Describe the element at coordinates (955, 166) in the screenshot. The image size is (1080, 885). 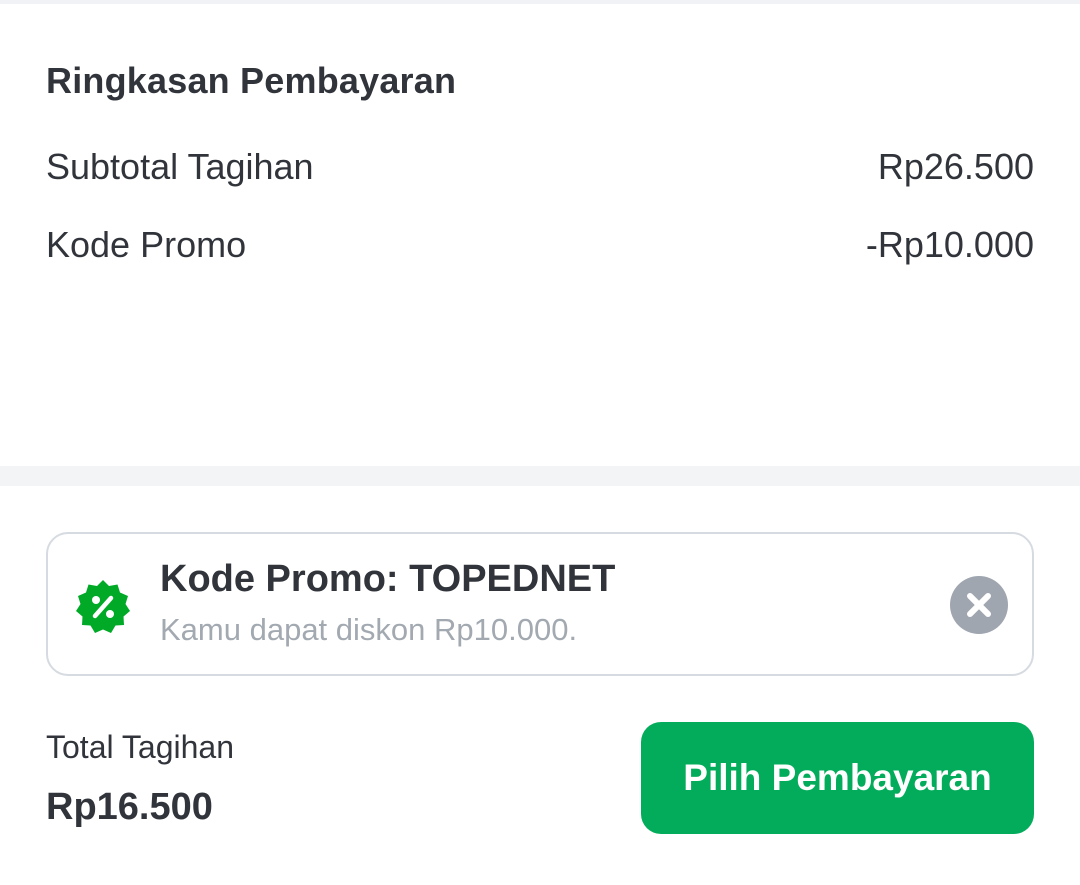
I see `subtotal-value: Rp26.500` at that location.